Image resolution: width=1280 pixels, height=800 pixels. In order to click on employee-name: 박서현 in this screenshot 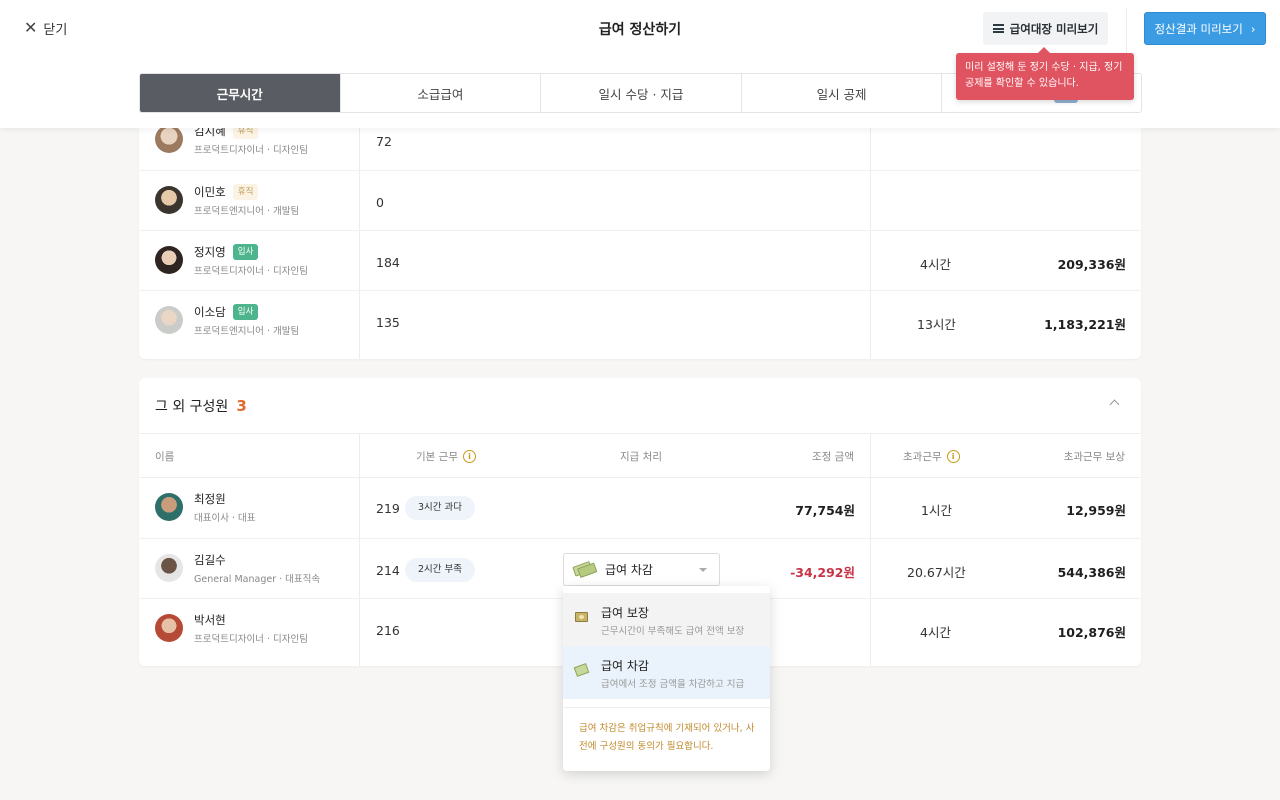, I will do `click(210, 620)`.